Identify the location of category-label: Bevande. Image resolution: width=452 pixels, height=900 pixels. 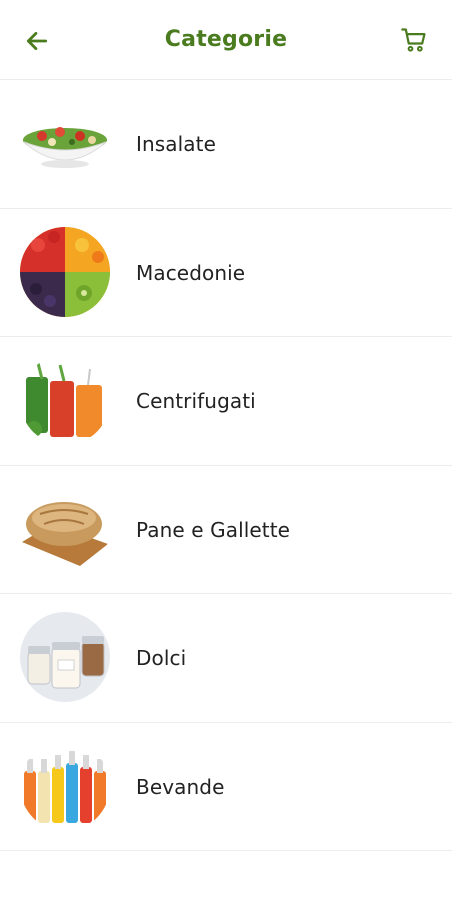
(180, 786).